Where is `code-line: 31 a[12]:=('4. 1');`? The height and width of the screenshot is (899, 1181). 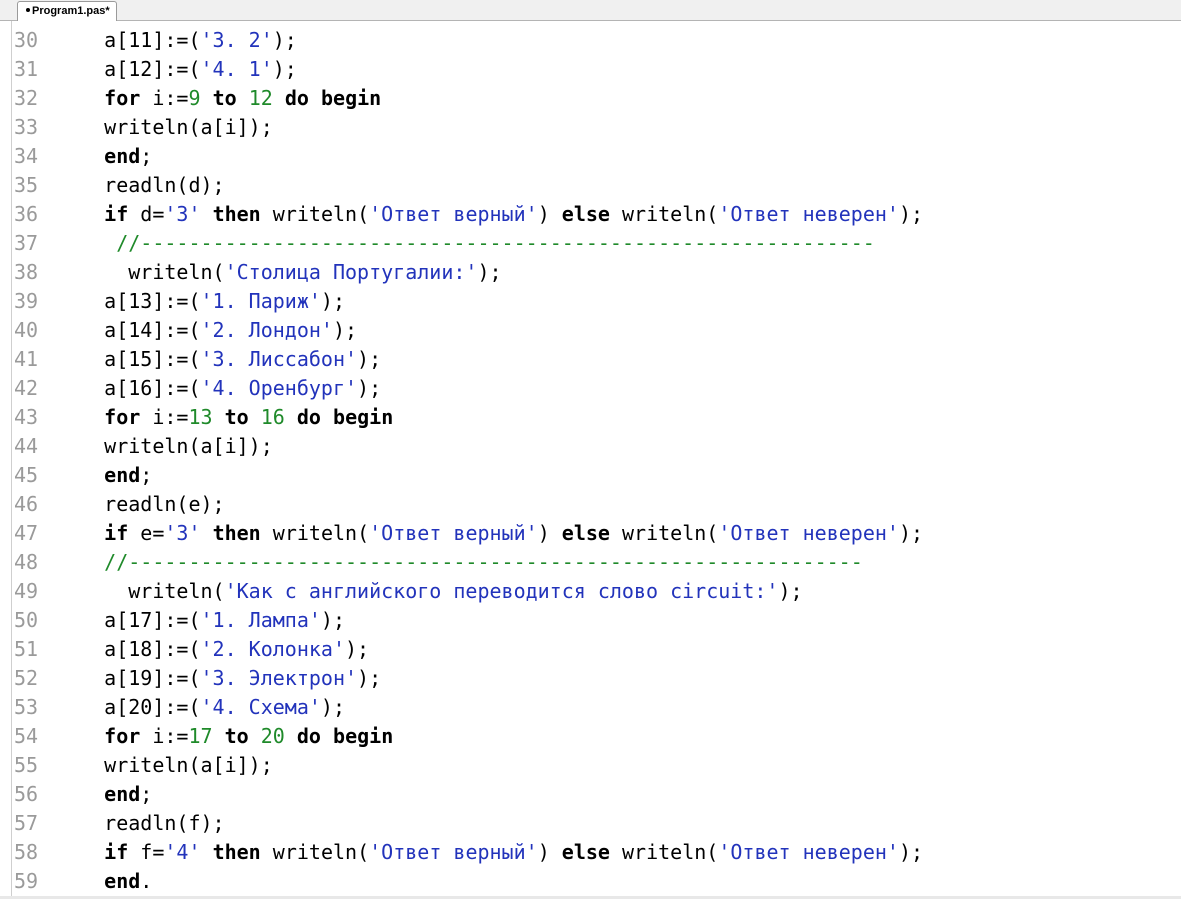 code-line: 31 a[12]:=('4. 1'); is located at coordinates (590, 69).